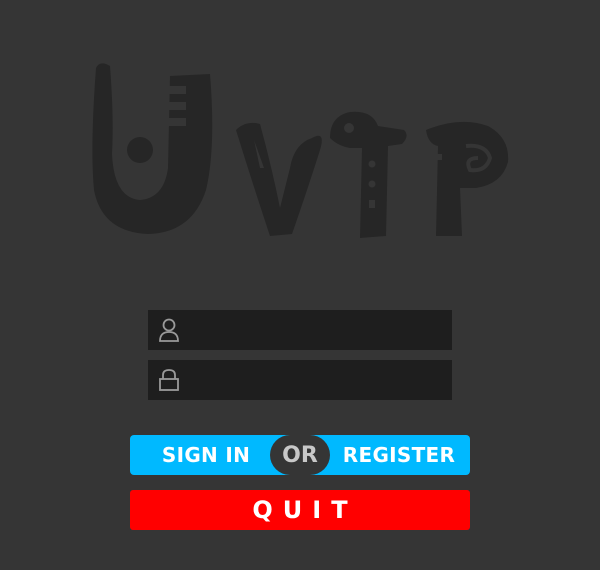 Image resolution: width=600 pixels, height=570 pixels. I want to click on username-input, so click(317, 330).